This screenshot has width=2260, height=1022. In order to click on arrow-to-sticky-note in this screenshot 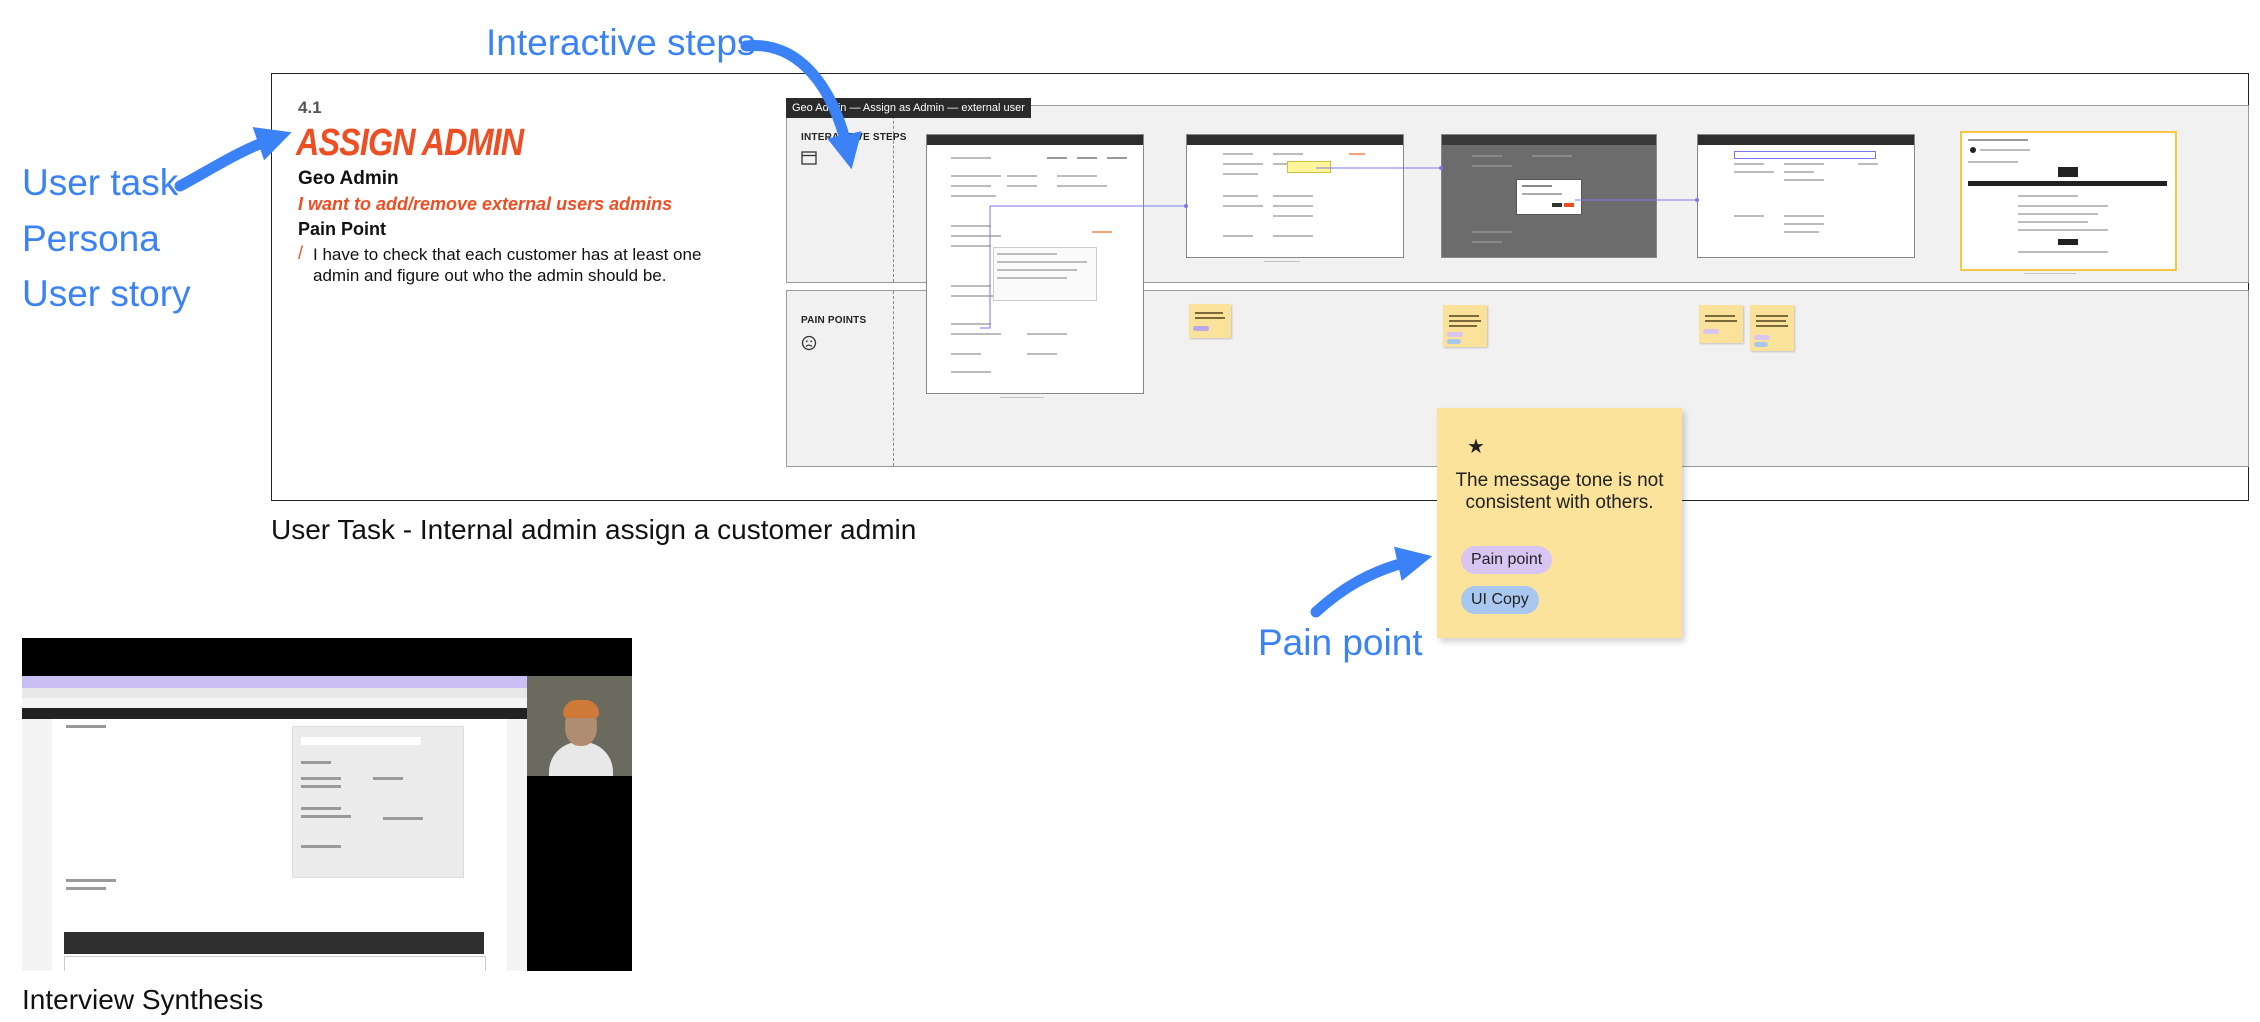, I will do `click(1371, 582)`.